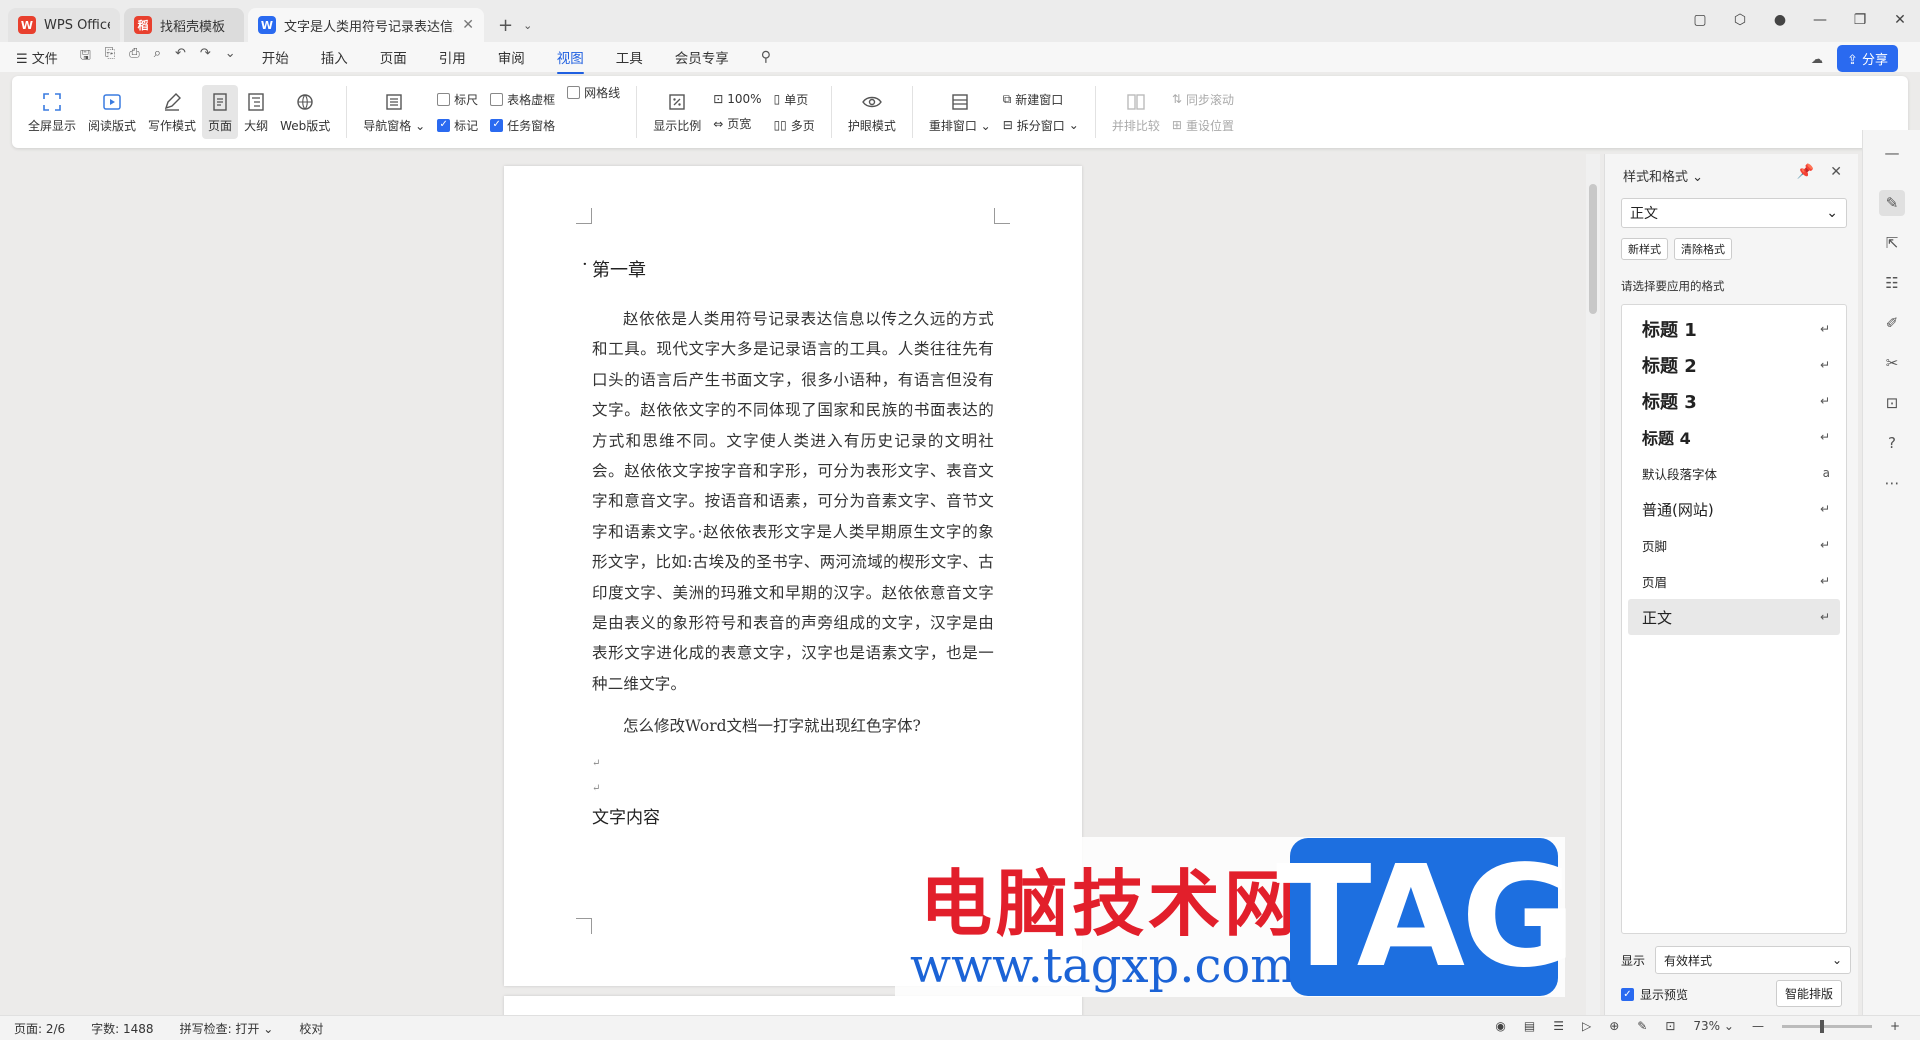  I want to click on restore-icon: ❐, so click(1860, 20).